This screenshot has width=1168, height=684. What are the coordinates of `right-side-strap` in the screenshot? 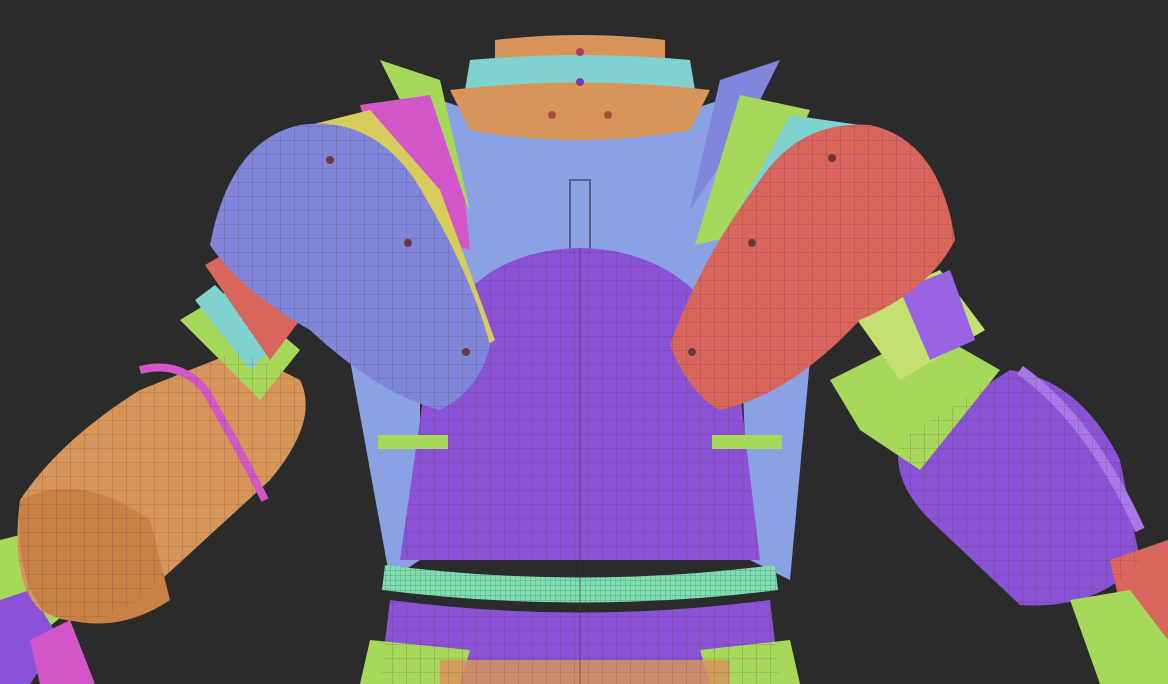 It's located at (747, 442).